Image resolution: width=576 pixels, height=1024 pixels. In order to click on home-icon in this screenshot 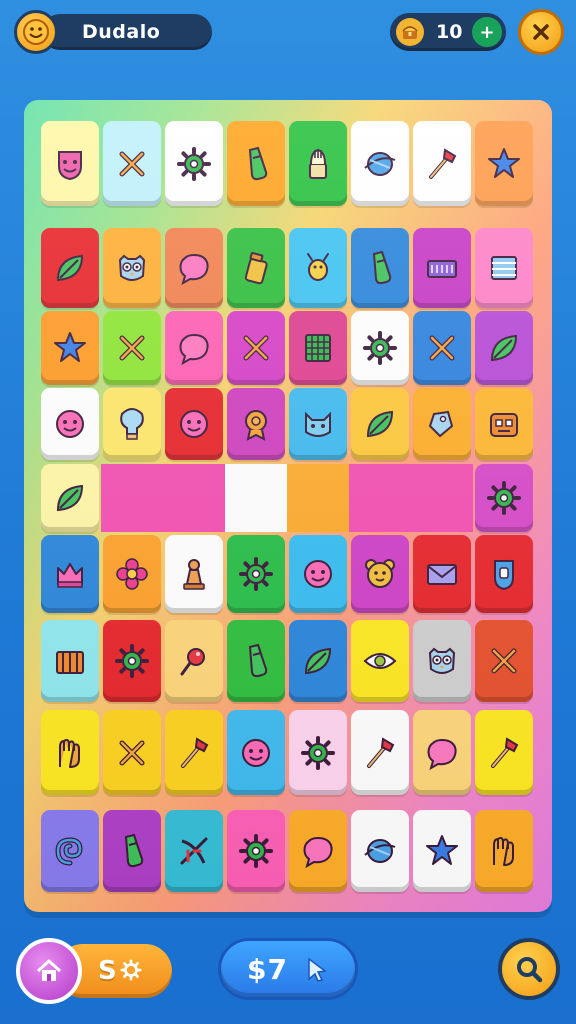, I will do `click(49, 970)`.